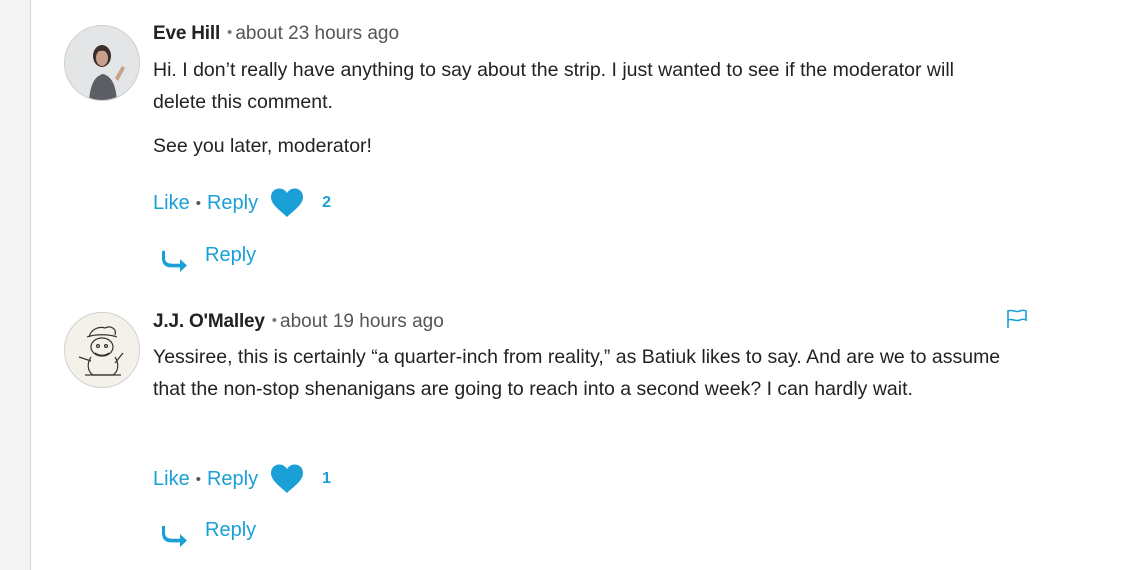 Image resolution: width=1128 pixels, height=570 pixels. What do you see at coordinates (583, 34) in the screenshot?
I see `comment-meta: Eve Hill • about 23 hours ago` at bounding box center [583, 34].